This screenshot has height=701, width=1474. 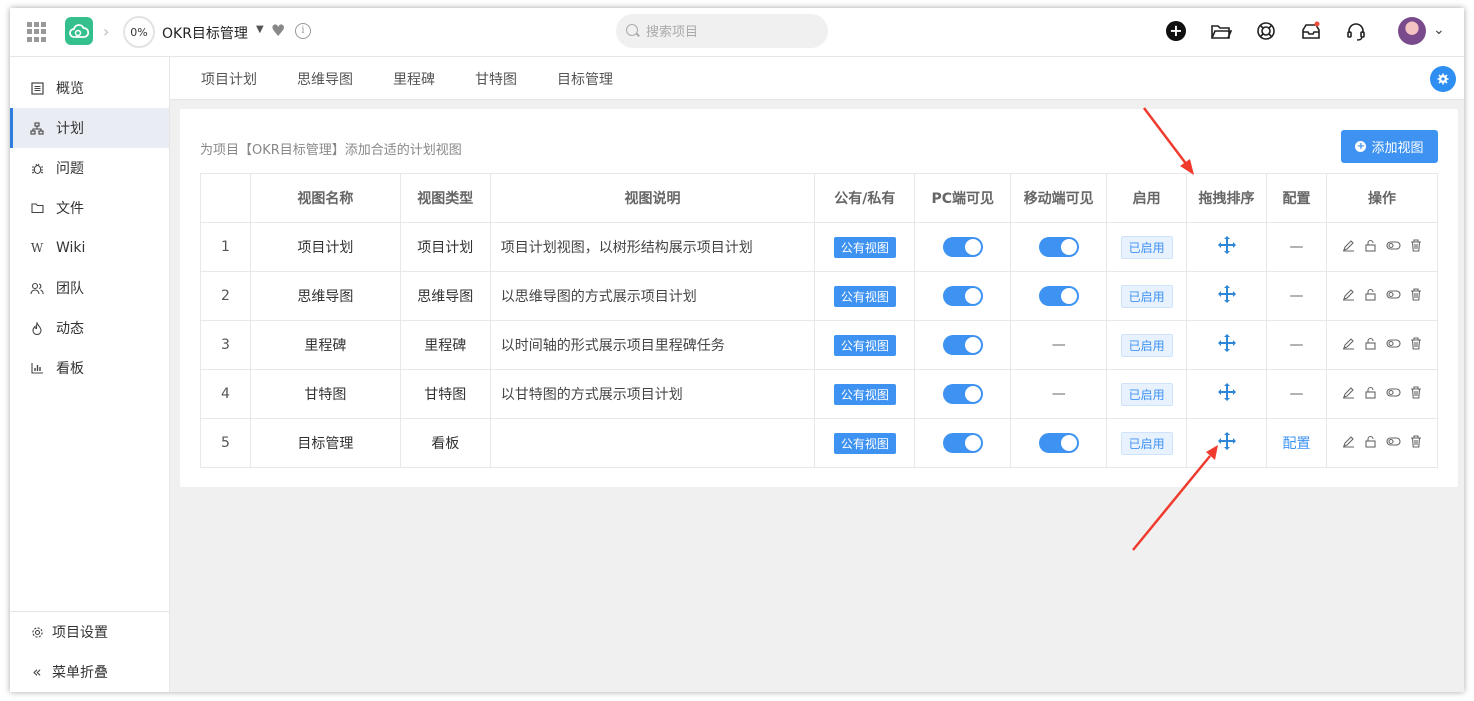 What do you see at coordinates (278, 30) in the screenshot?
I see `heart-icon: ♥` at bounding box center [278, 30].